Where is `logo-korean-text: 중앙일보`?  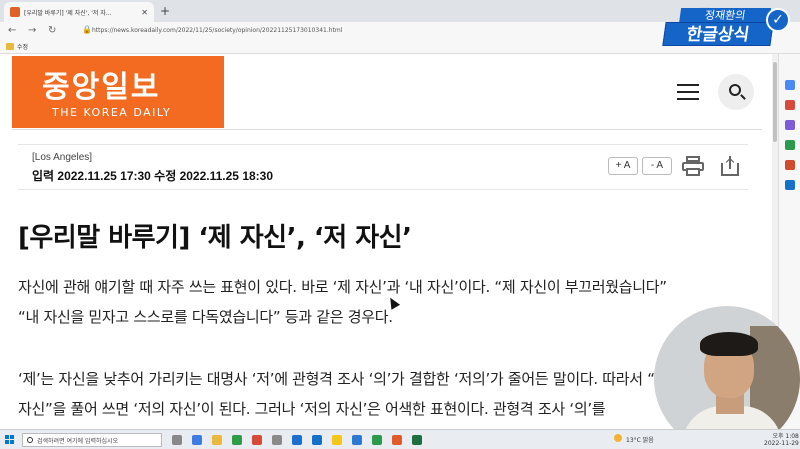 logo-korean-text: 중앙일보 is located at coordinates (101, 87).